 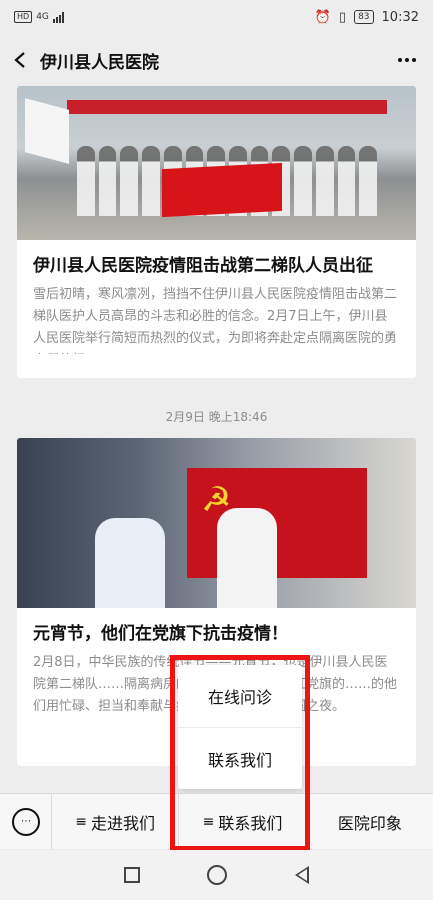 What do you see at coordinates (342, 17) in the screenshot?
I see `vibrate-icon: ▯` at bounding box center [342, 17].